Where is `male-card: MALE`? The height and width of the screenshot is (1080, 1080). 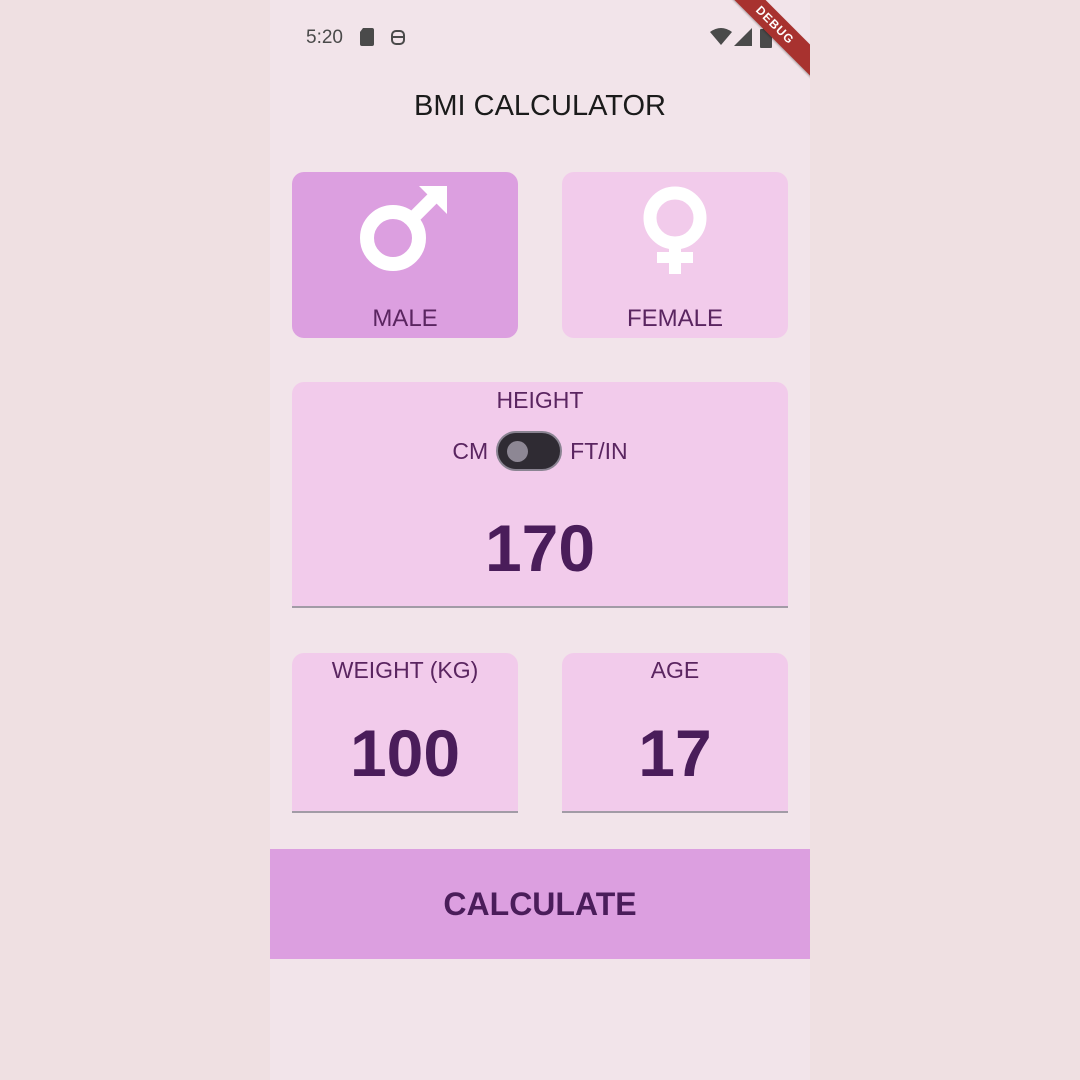 male-card: MALE is located at coordinates (405, 255).